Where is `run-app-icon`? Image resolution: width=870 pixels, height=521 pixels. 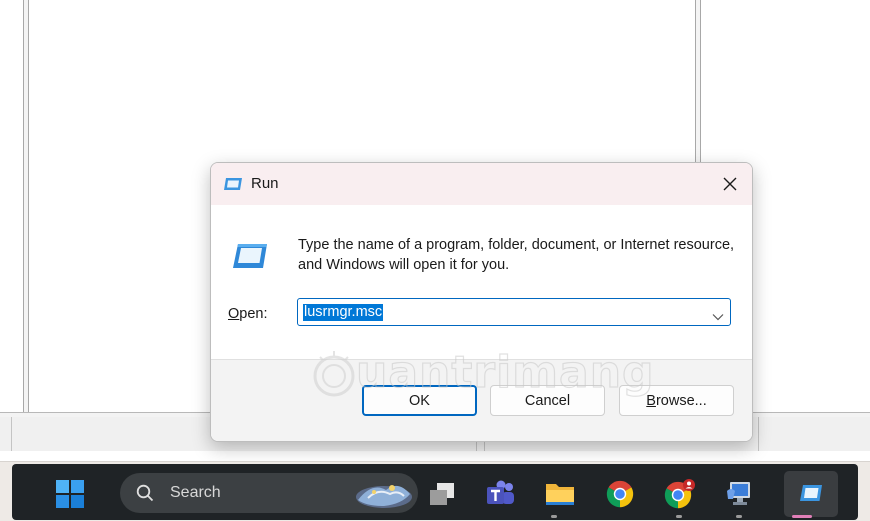 run-app-icon is located at coordinates (233, 186).